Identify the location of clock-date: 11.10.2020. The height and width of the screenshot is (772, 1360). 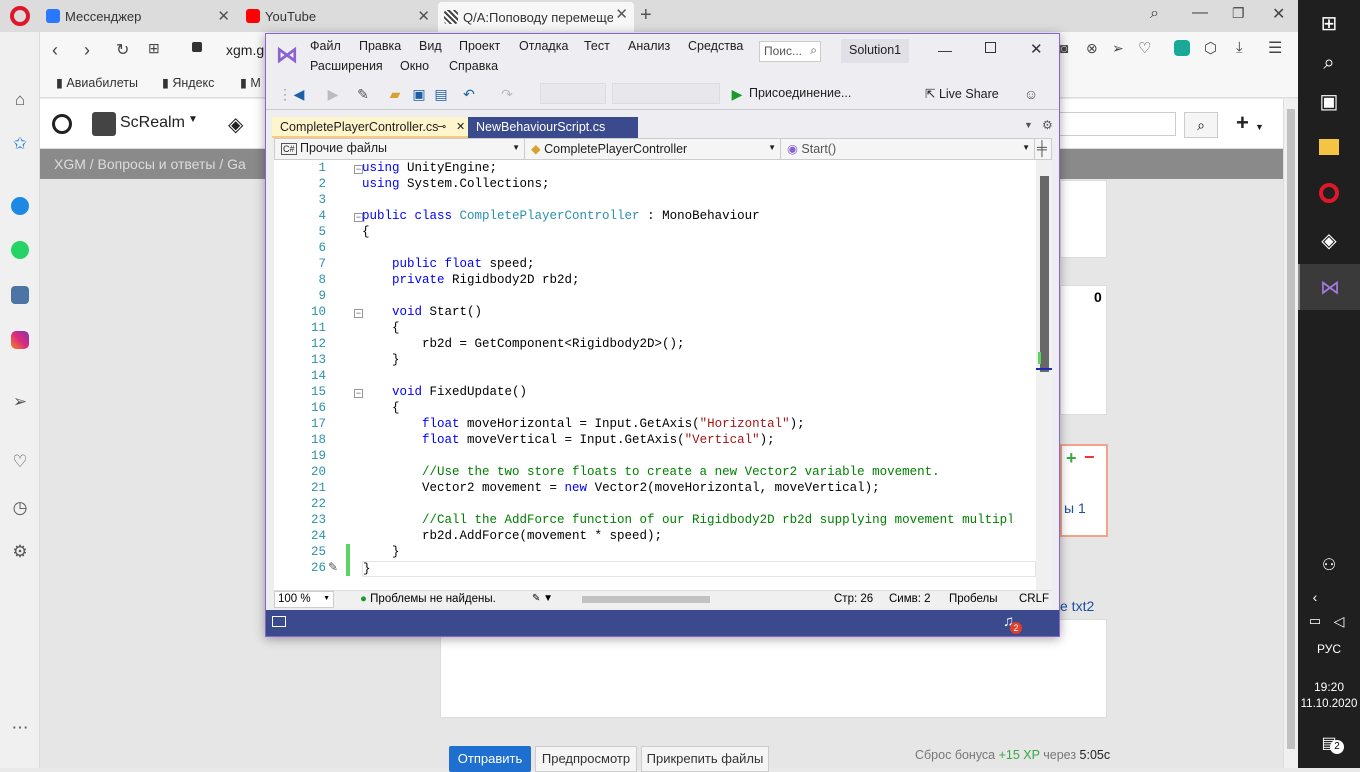
(1329, 704).